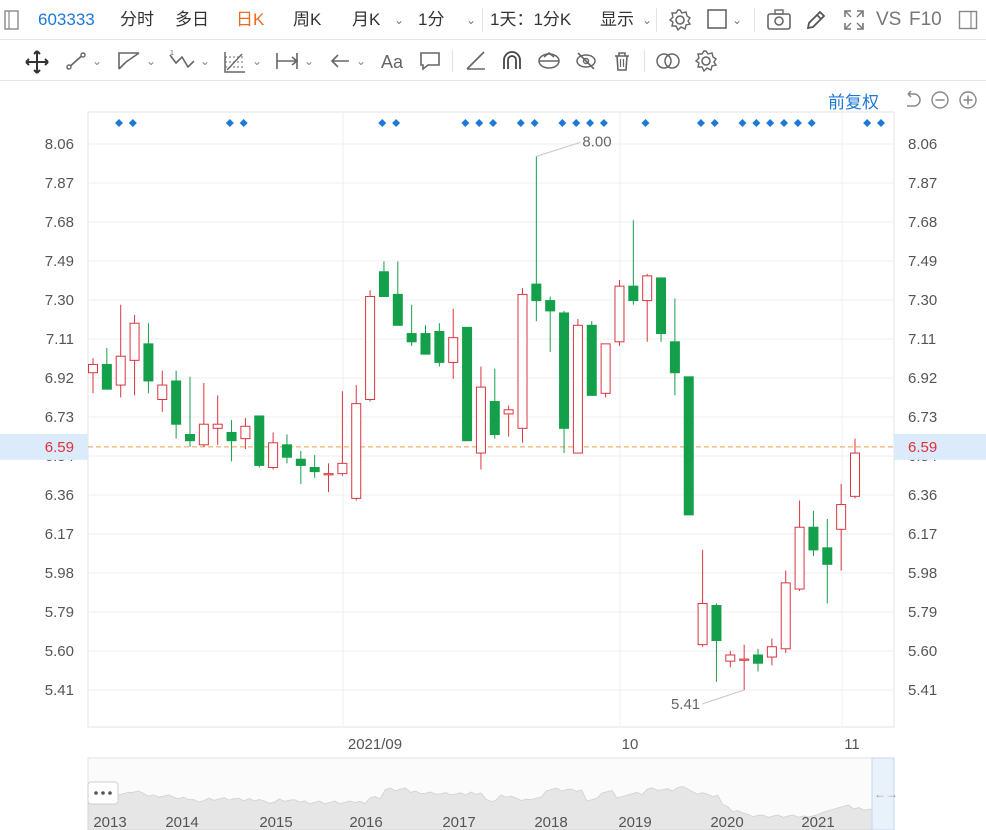 The width and height of the screenshot is (986, 830). What do you see at coordinates (340, 61) in the screenshot?
I see `arrow-left-icon` at bounding box center [340, 61].